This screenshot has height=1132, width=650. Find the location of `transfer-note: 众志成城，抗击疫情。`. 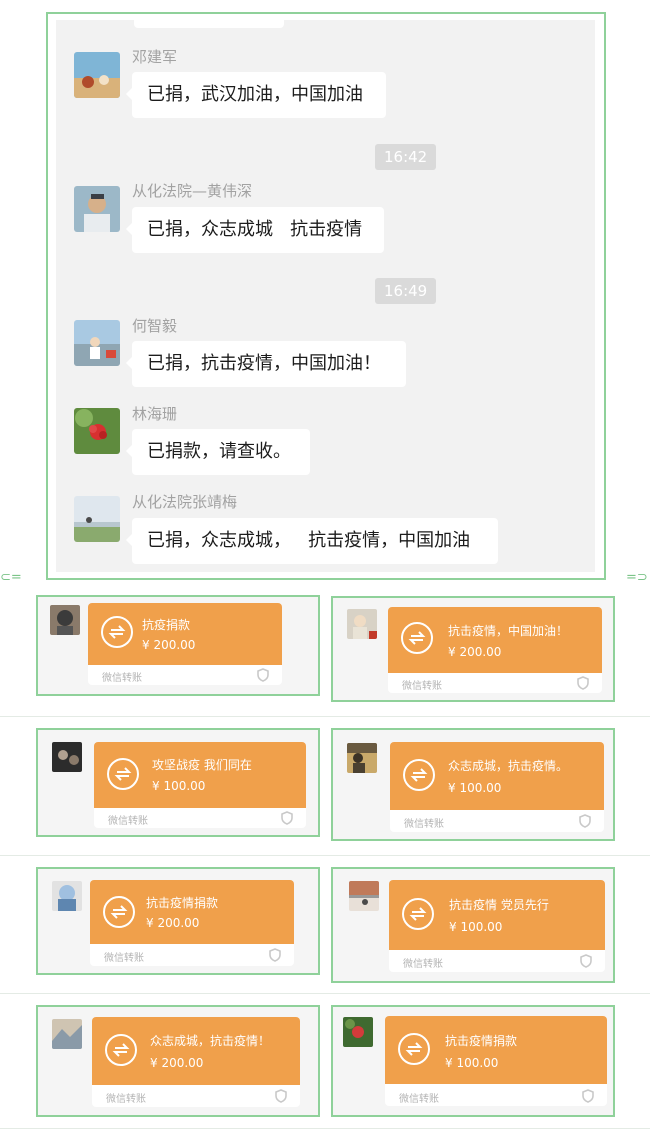

transfer-note: 众志成城，抗击疫情。 is located at coordinates (508, 766).